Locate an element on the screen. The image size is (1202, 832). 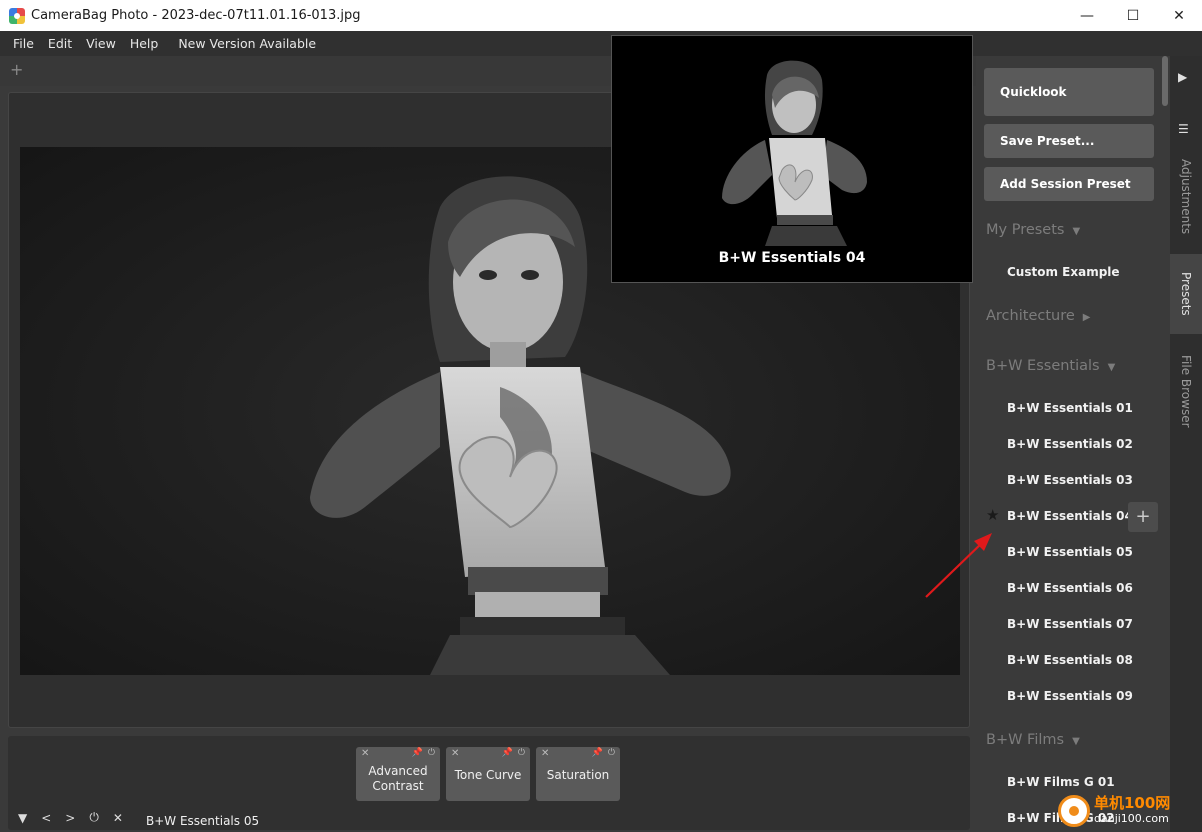
preset-item-hovered: B+W Essentials 04 is located at coordinates (1070, 516).